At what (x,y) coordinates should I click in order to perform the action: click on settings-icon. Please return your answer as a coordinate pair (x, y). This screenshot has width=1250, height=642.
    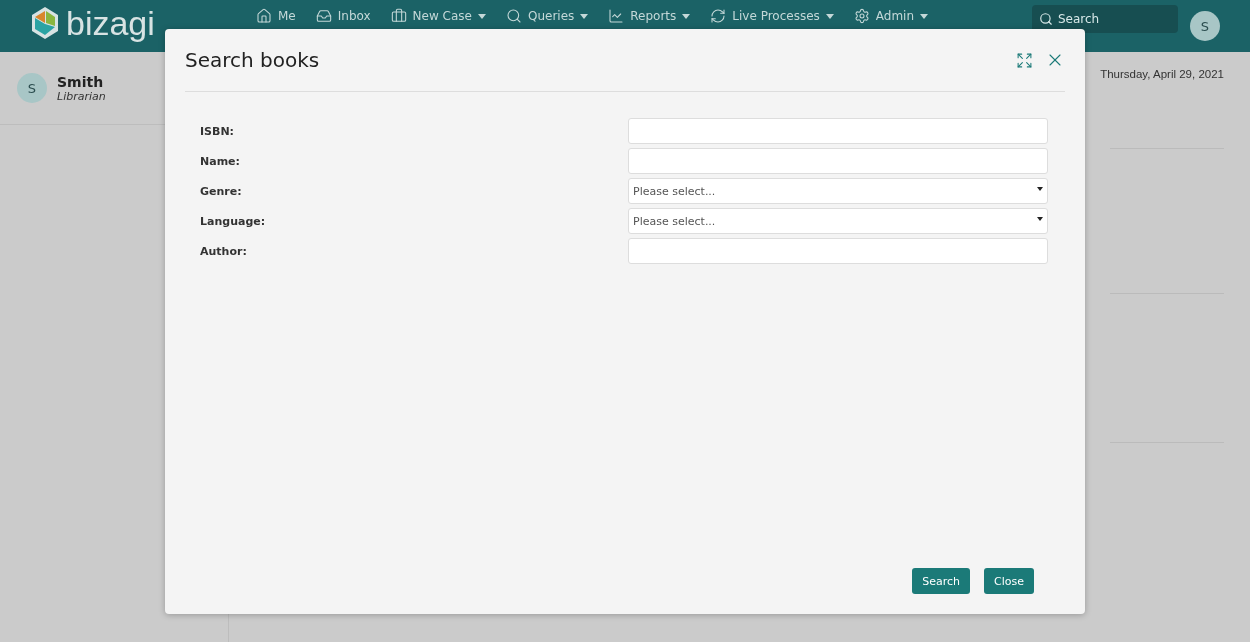
    Looking at the image, I should click on (861, 16).